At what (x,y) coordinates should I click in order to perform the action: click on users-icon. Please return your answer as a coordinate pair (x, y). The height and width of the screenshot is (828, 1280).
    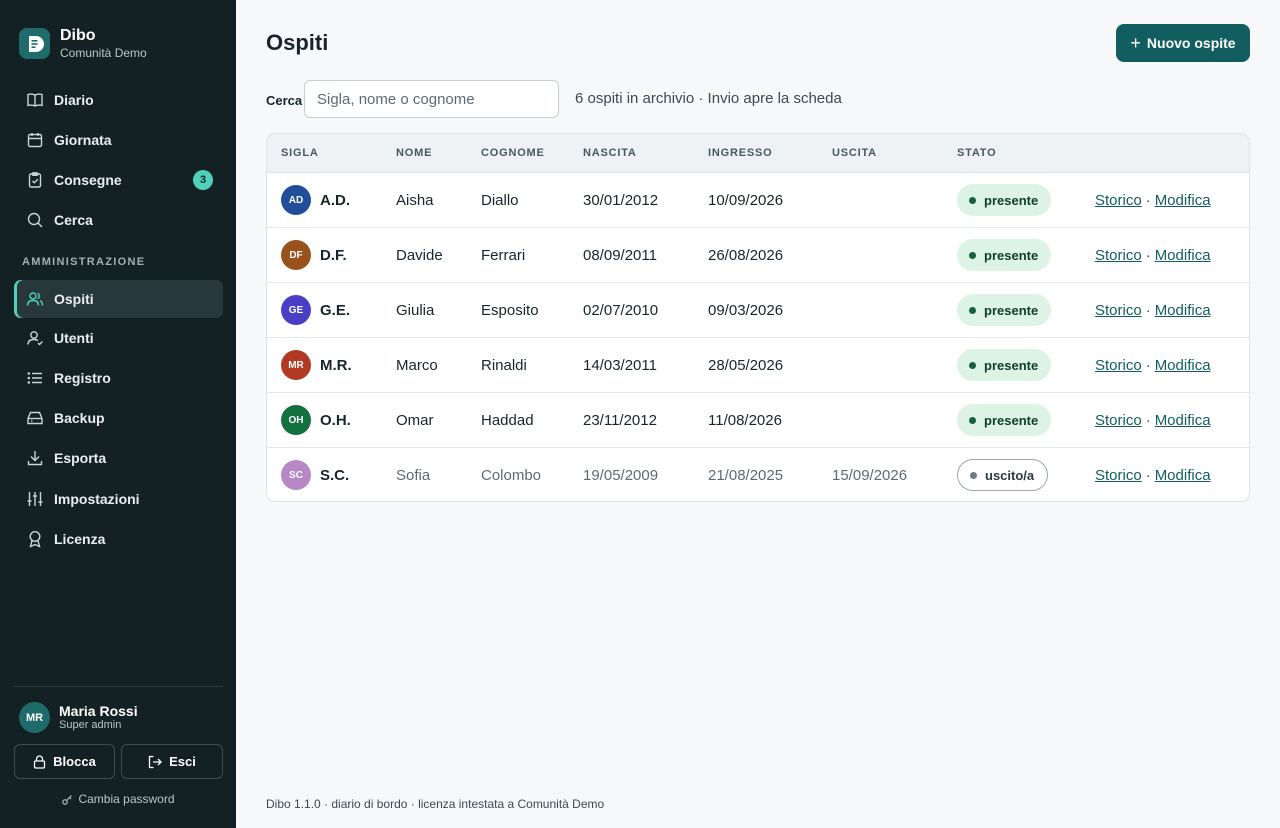
    Looking at the image, I should click on (35, 299).